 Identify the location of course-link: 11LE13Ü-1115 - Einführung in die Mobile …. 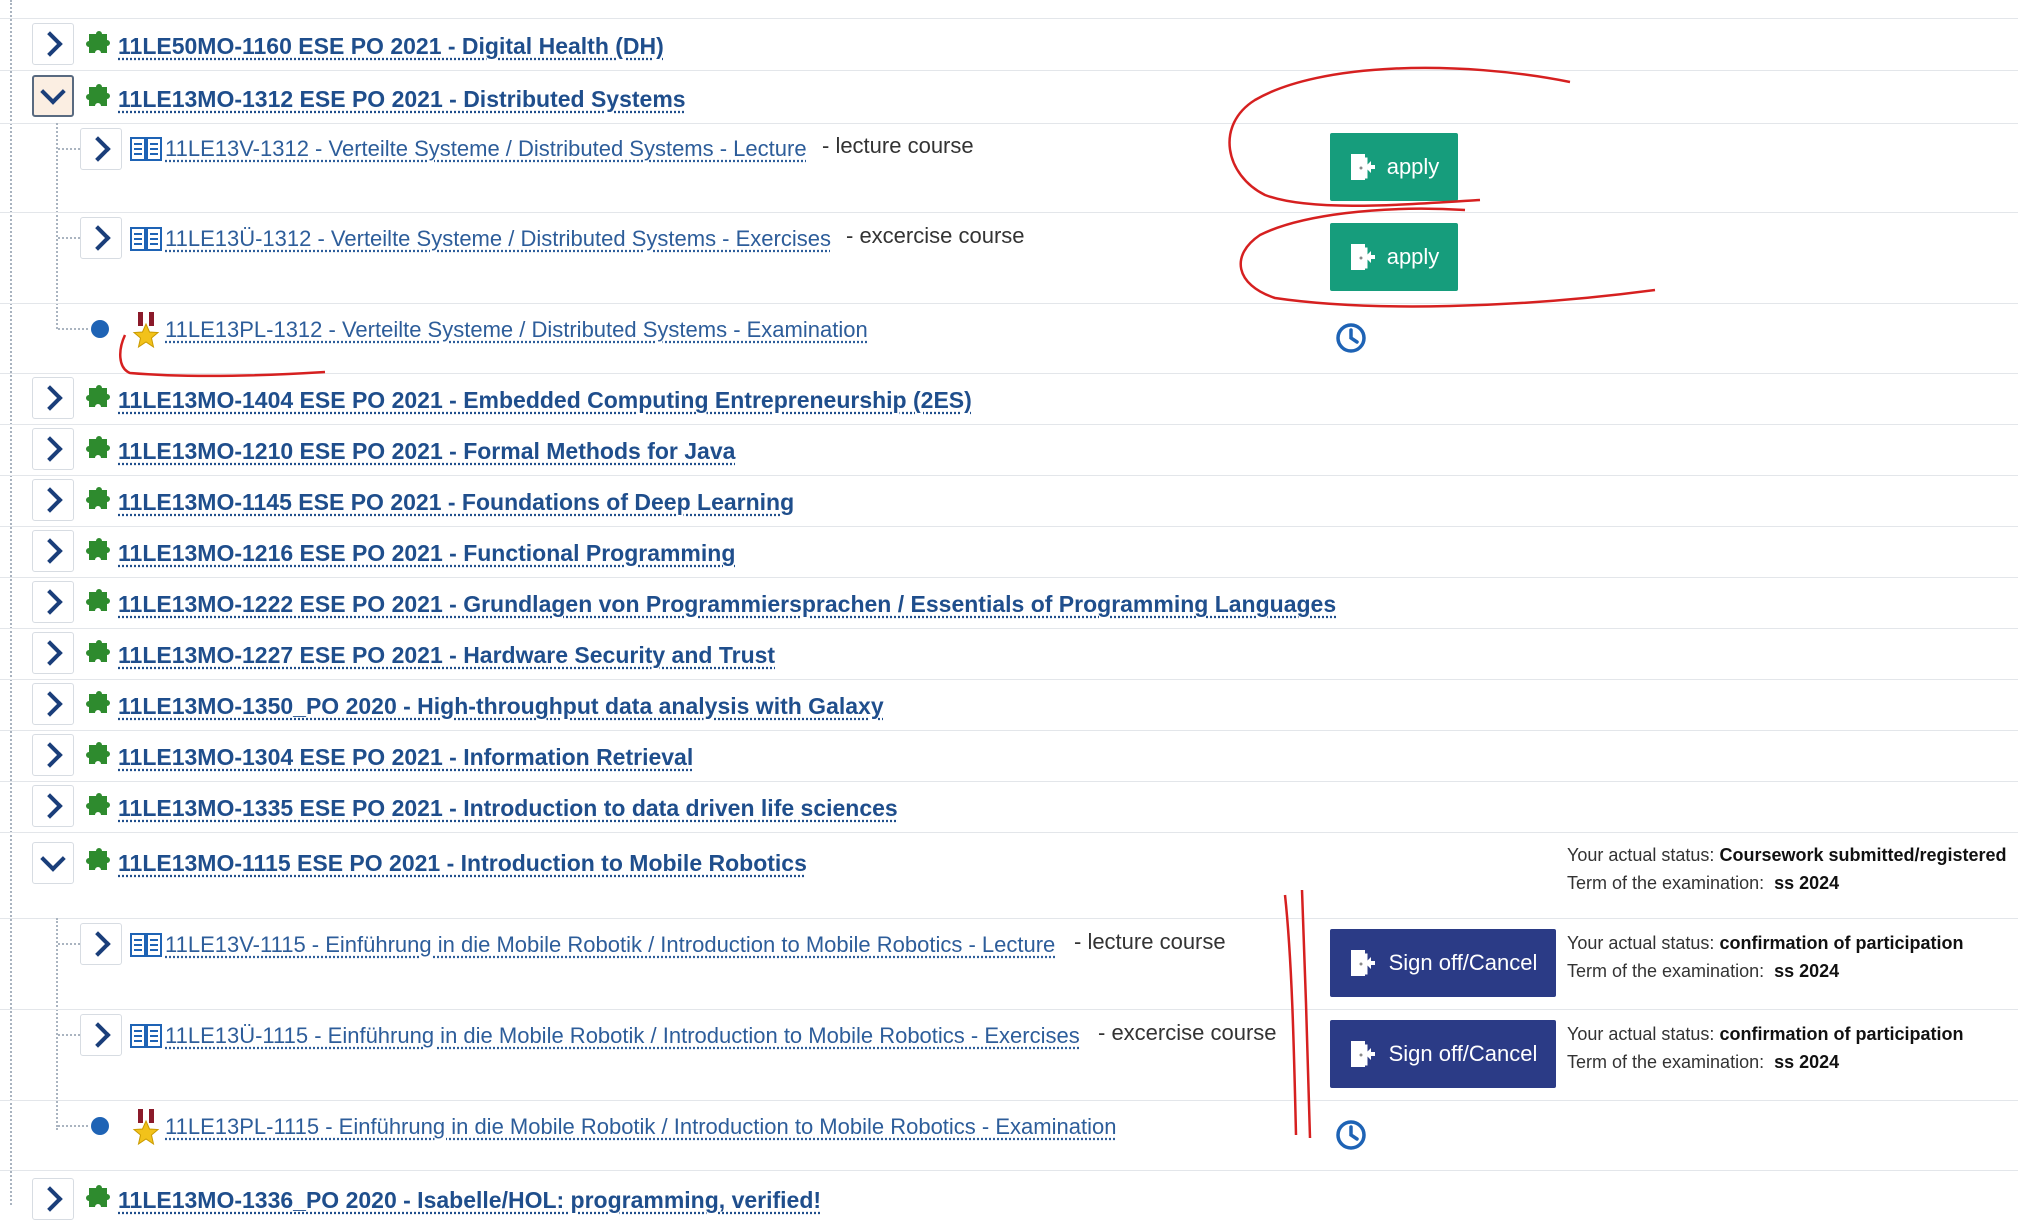
(622, 1036).